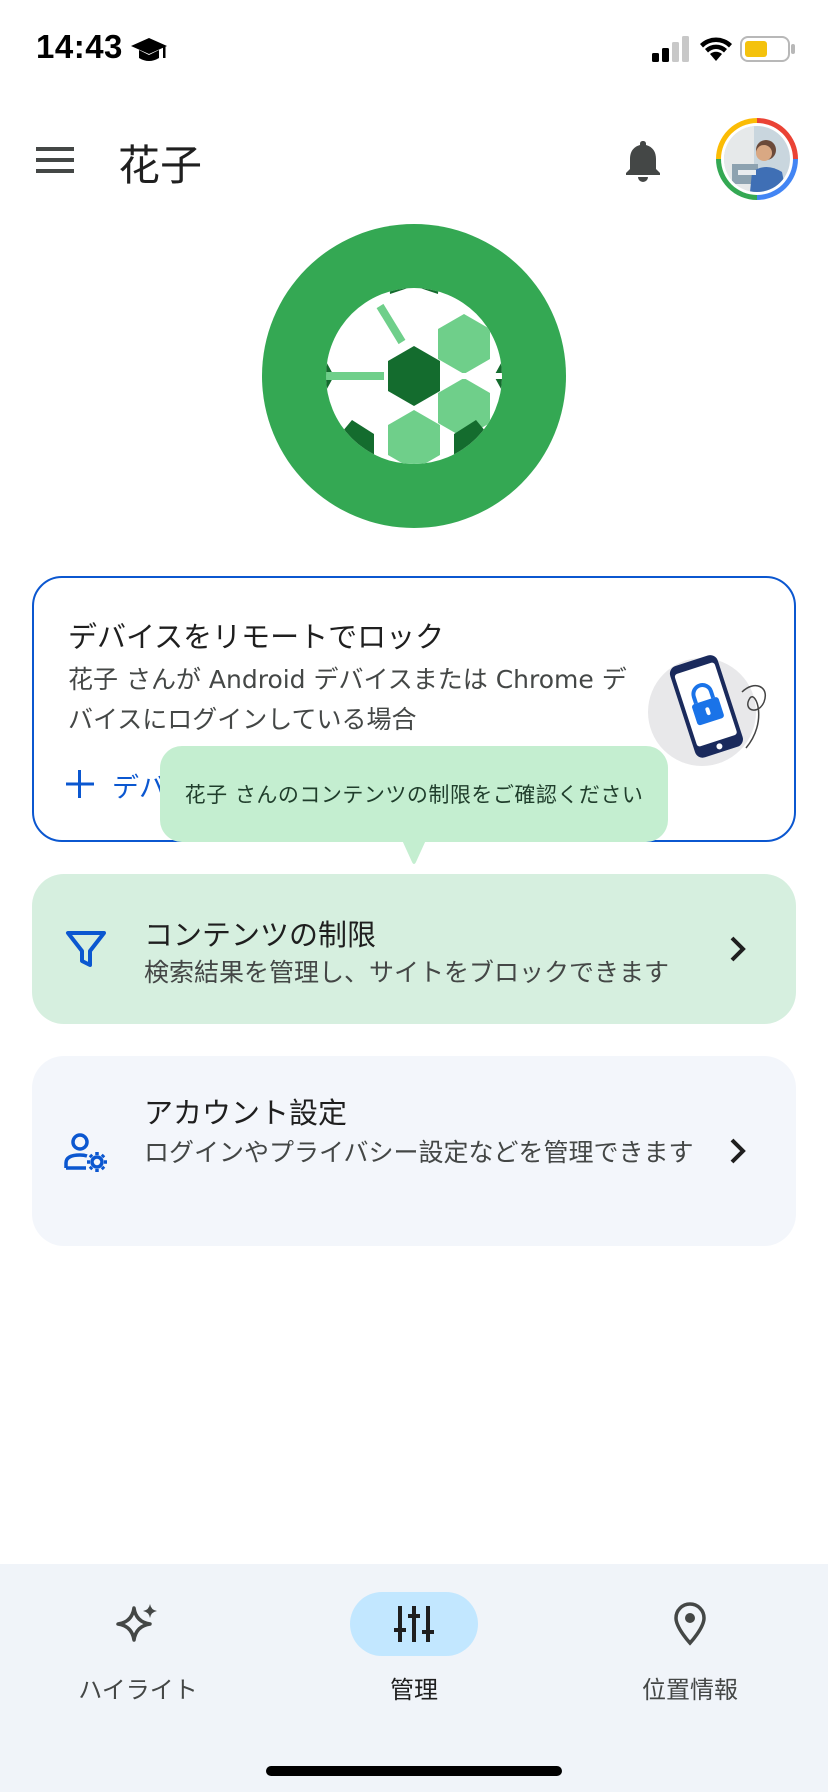 This screenshot has height=1792, width=828. What do you see at coordinates (414, 1648) in the screenshot?
I see `nav-item-manage: 管理` at bounding box center [414, 1648].